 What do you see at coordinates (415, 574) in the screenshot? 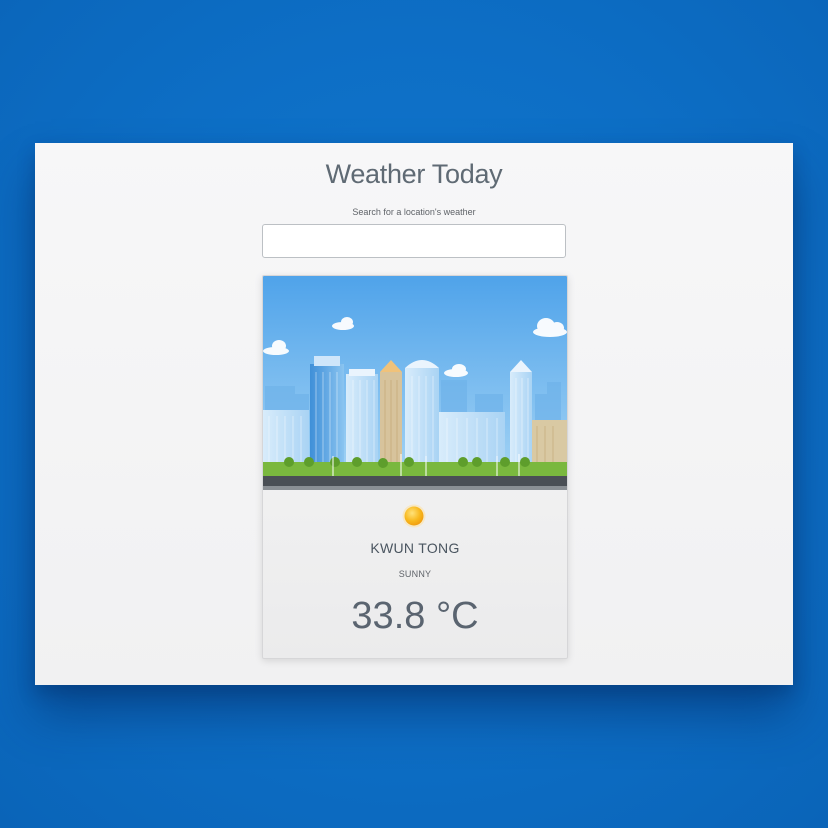
I see `weather-condition: SUNNY` at bounding box center [415, 574].